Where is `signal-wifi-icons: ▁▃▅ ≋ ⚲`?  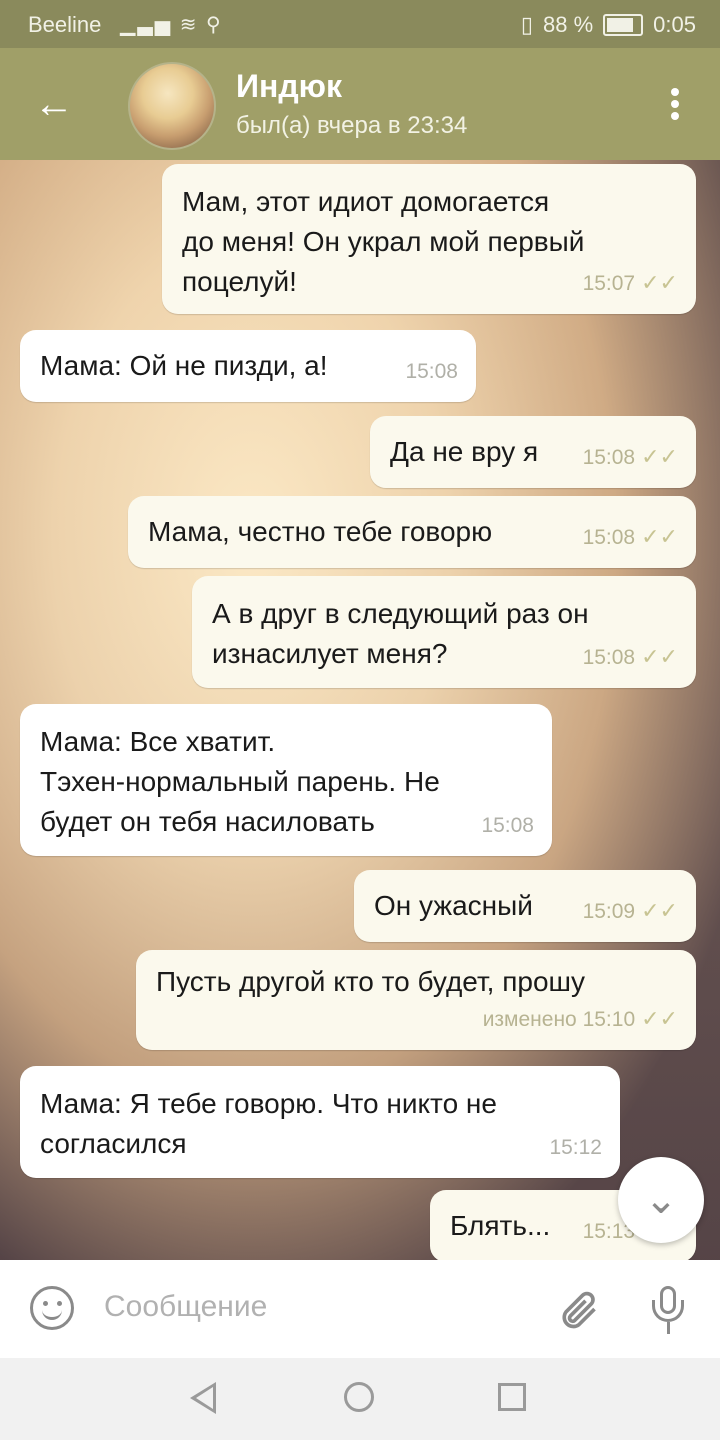 signal-wifi-icons: ▁▃▅ ≋ ⚲ is located at coordinates (171, 25).